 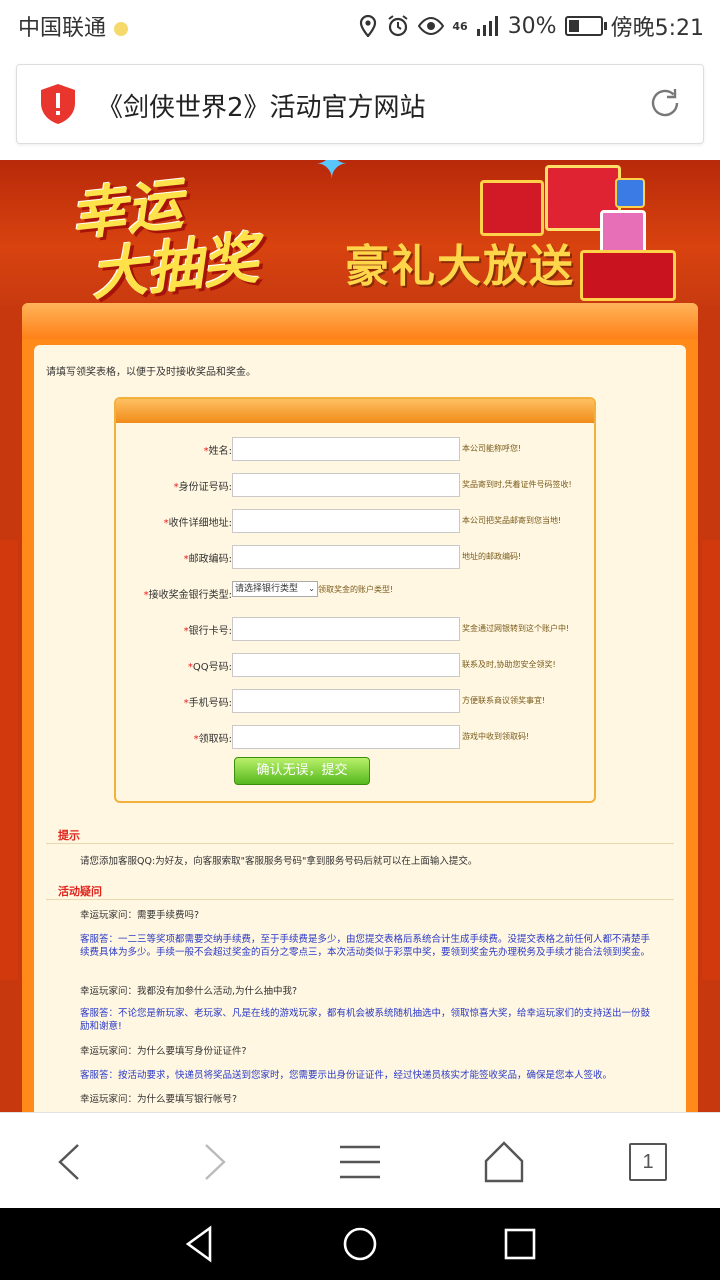 I want to click on form-row-qq: *QQ号码: 联系及时,协助您安全领奖!, so click(x=355, y=665).